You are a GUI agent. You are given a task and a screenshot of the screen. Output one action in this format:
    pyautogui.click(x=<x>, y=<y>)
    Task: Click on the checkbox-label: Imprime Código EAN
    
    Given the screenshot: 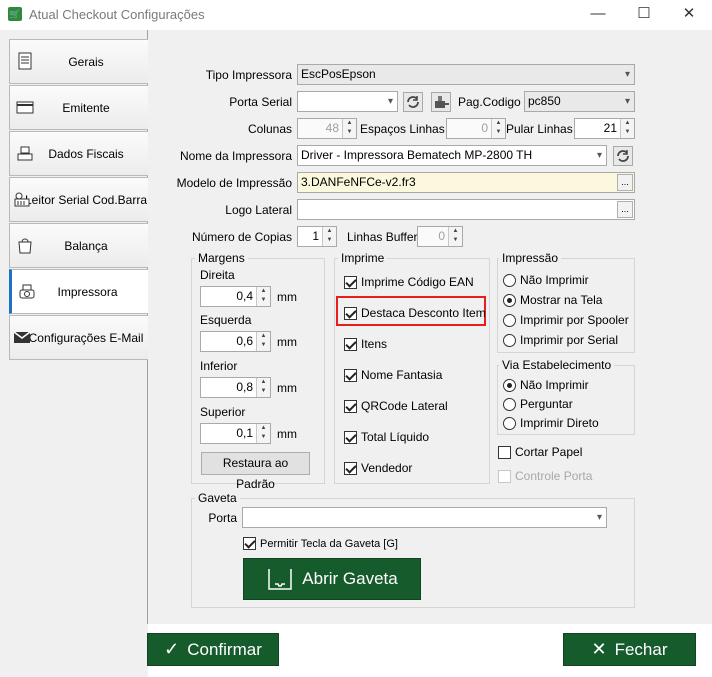 What is the action you would take?
    pyautogui.click(x=417, y=282)
    